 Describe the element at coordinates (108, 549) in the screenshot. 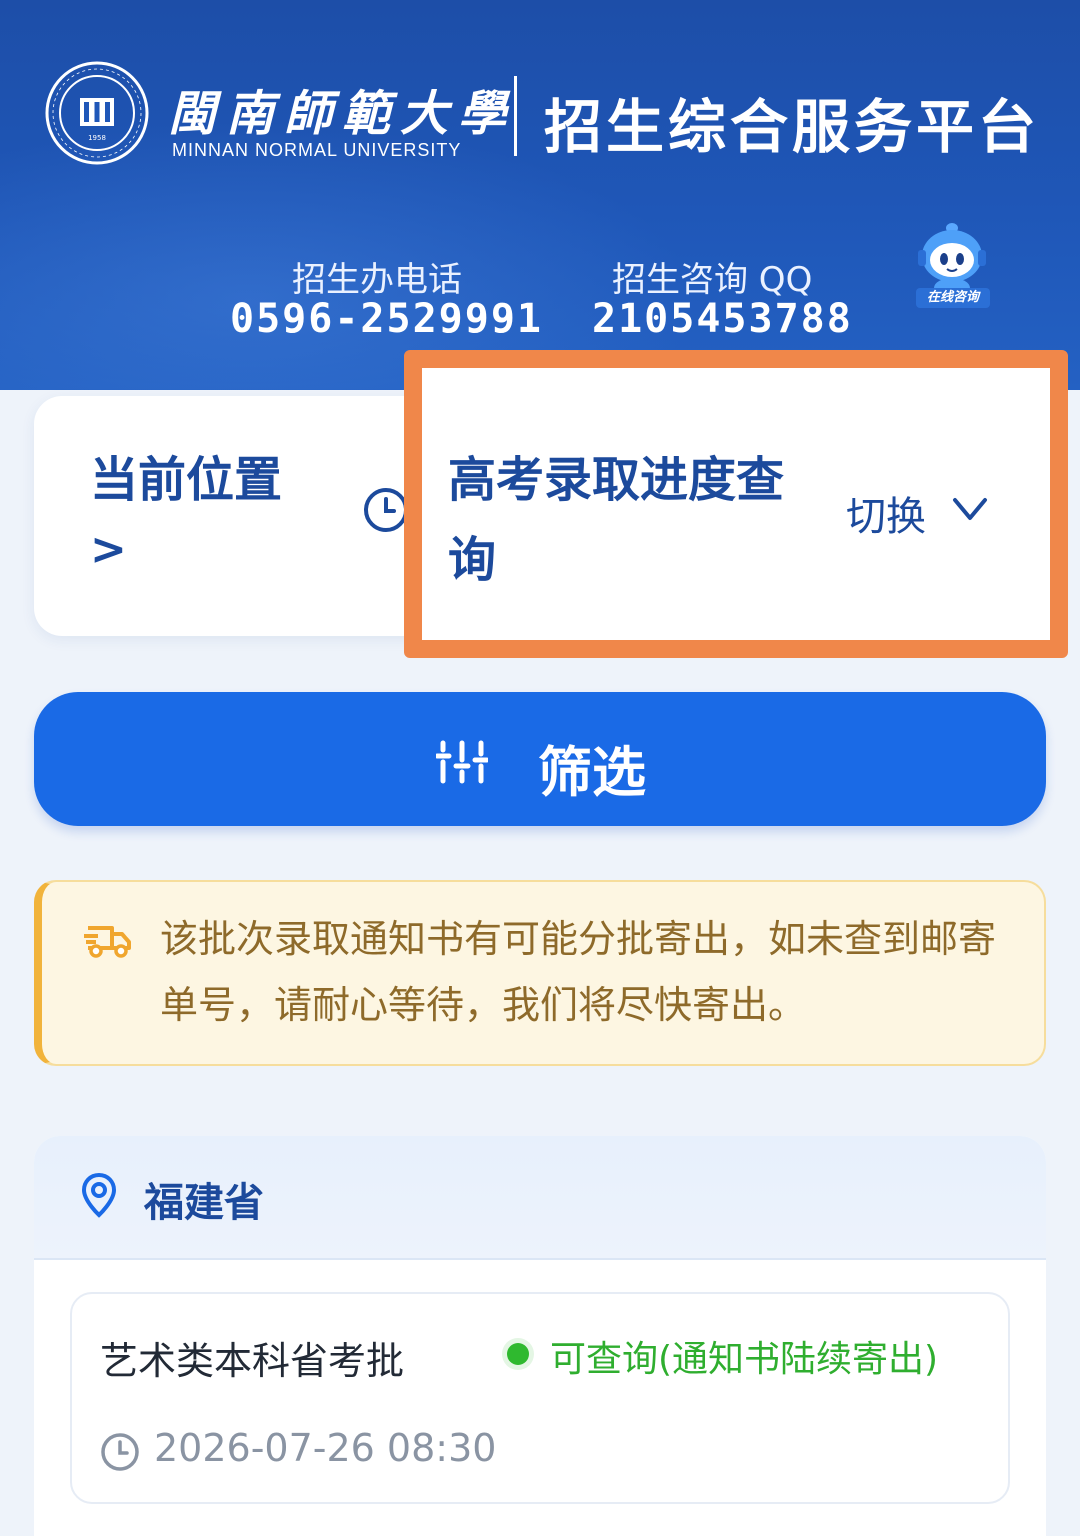

I see `location-arrow: >` at that location.